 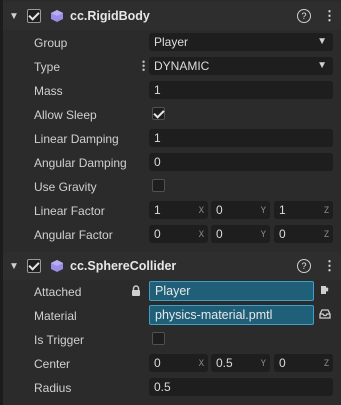 I want to click on rigidbody-enabled-checkbox, so click(x=34, y=16).